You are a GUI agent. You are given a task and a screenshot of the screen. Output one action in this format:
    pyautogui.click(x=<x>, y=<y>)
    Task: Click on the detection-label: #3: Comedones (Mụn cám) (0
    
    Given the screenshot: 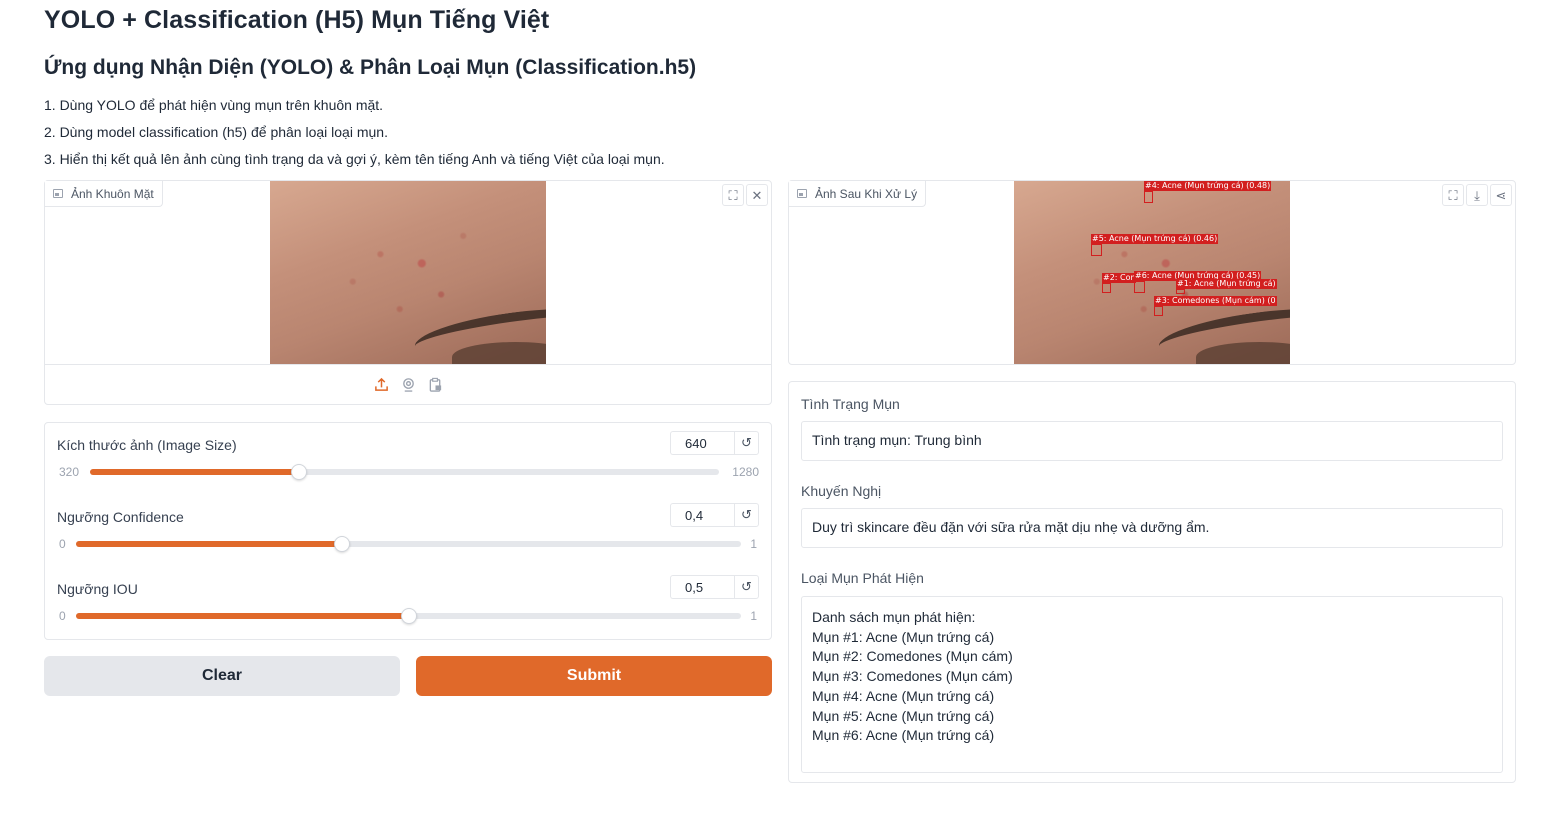 What is the action you would take?
    pyautogui.click(x=1215, y=301)
    